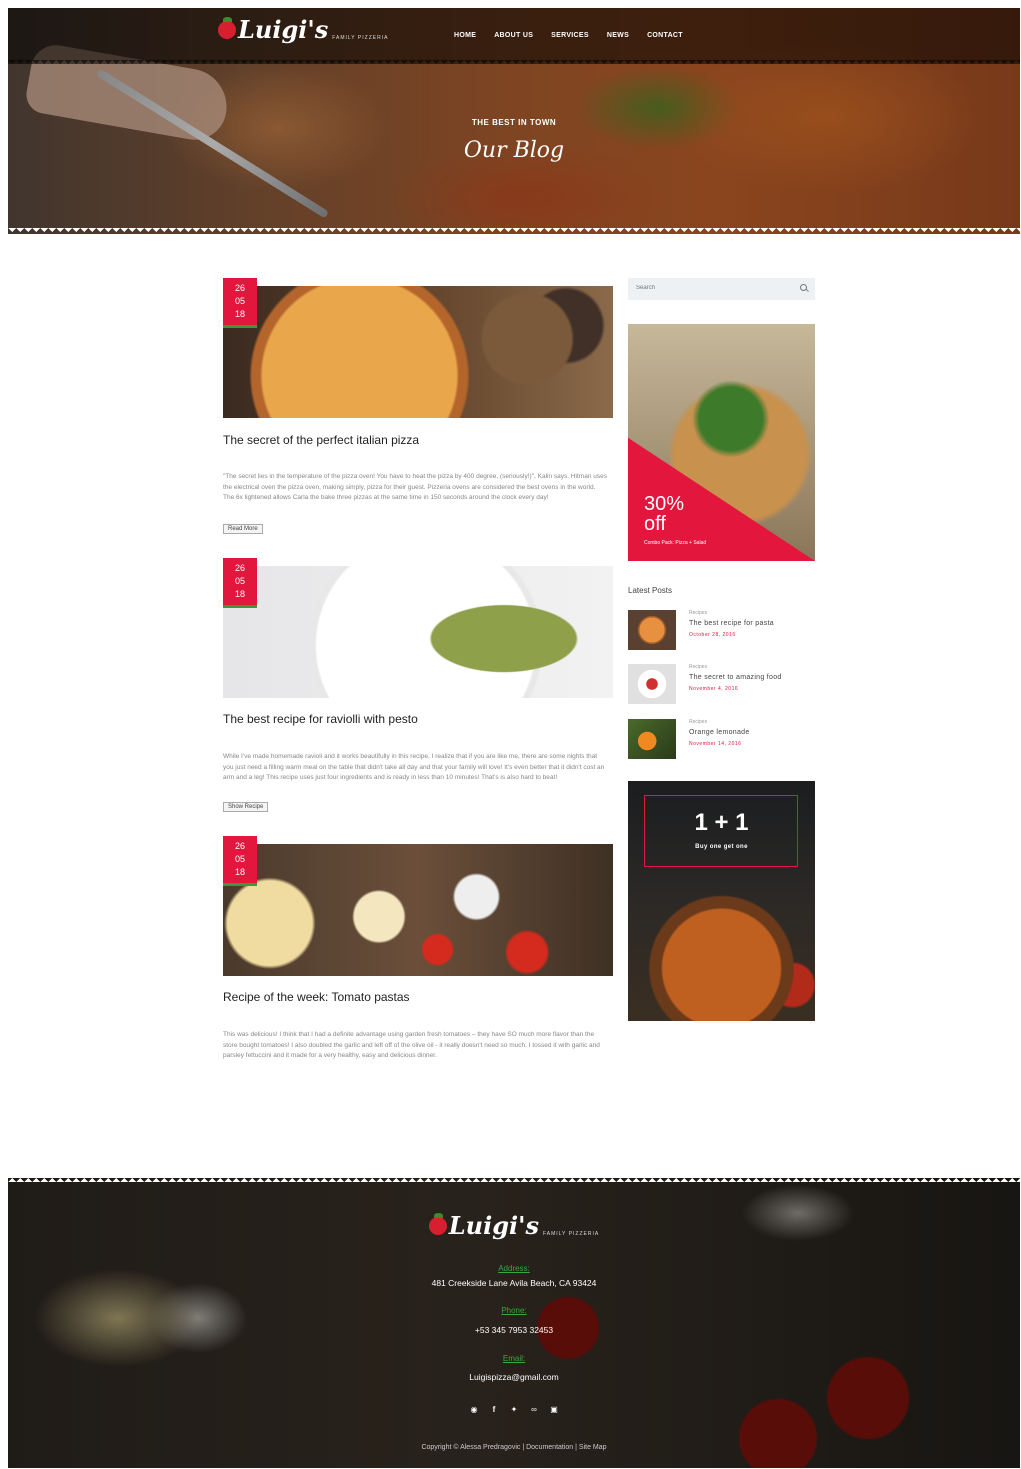 The width and height of the screenshot is (1021, 1469). Describe the element at coordinates (471, 1447) in the screenshot. I see `copyright-text: Copyright © Alessa Predragovic` at that location.